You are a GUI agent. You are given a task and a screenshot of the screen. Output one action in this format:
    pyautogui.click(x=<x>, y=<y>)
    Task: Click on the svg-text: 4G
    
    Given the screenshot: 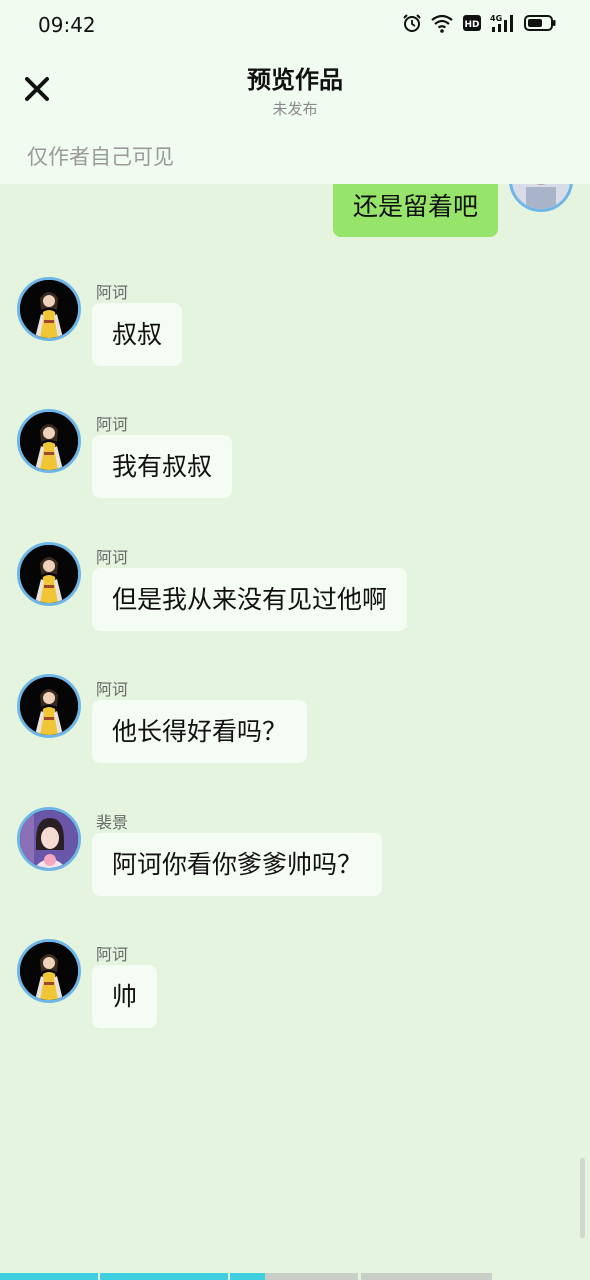 What is the action you would take?
    pyautogui.click(x=496, y=18)
    